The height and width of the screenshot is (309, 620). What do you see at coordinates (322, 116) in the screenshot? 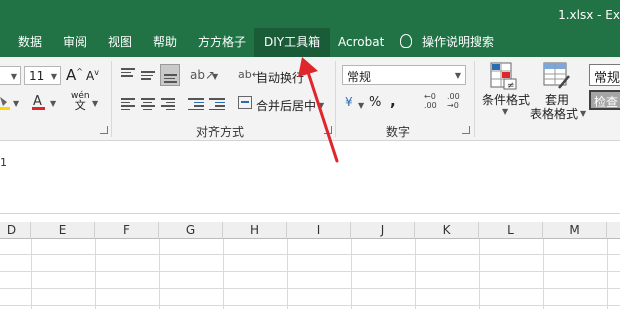
I see `annotation-arrow-shaft` at bounding box center [322, 116].